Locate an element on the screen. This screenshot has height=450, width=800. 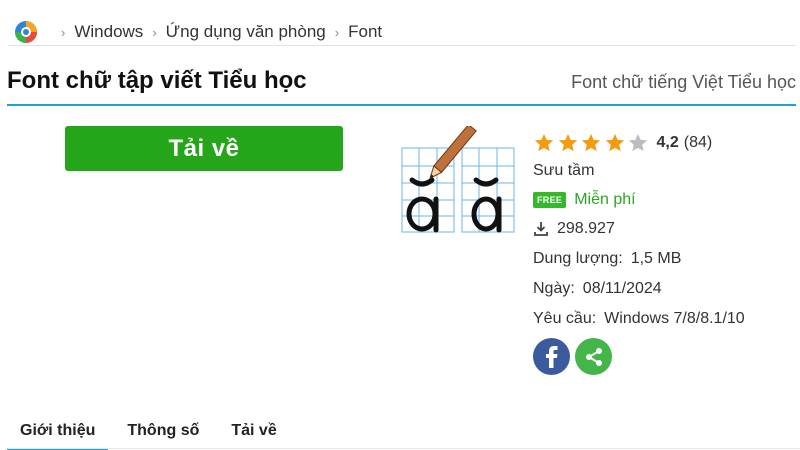
share-icon is located at coordinates (593, 356).